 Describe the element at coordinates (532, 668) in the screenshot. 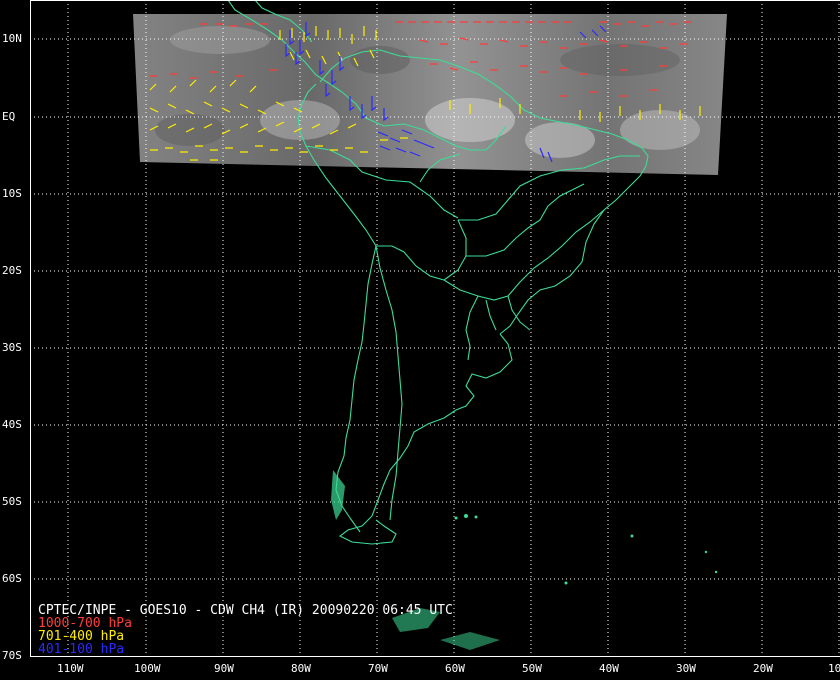

I see `lon-label-50w: 50W` at that location.